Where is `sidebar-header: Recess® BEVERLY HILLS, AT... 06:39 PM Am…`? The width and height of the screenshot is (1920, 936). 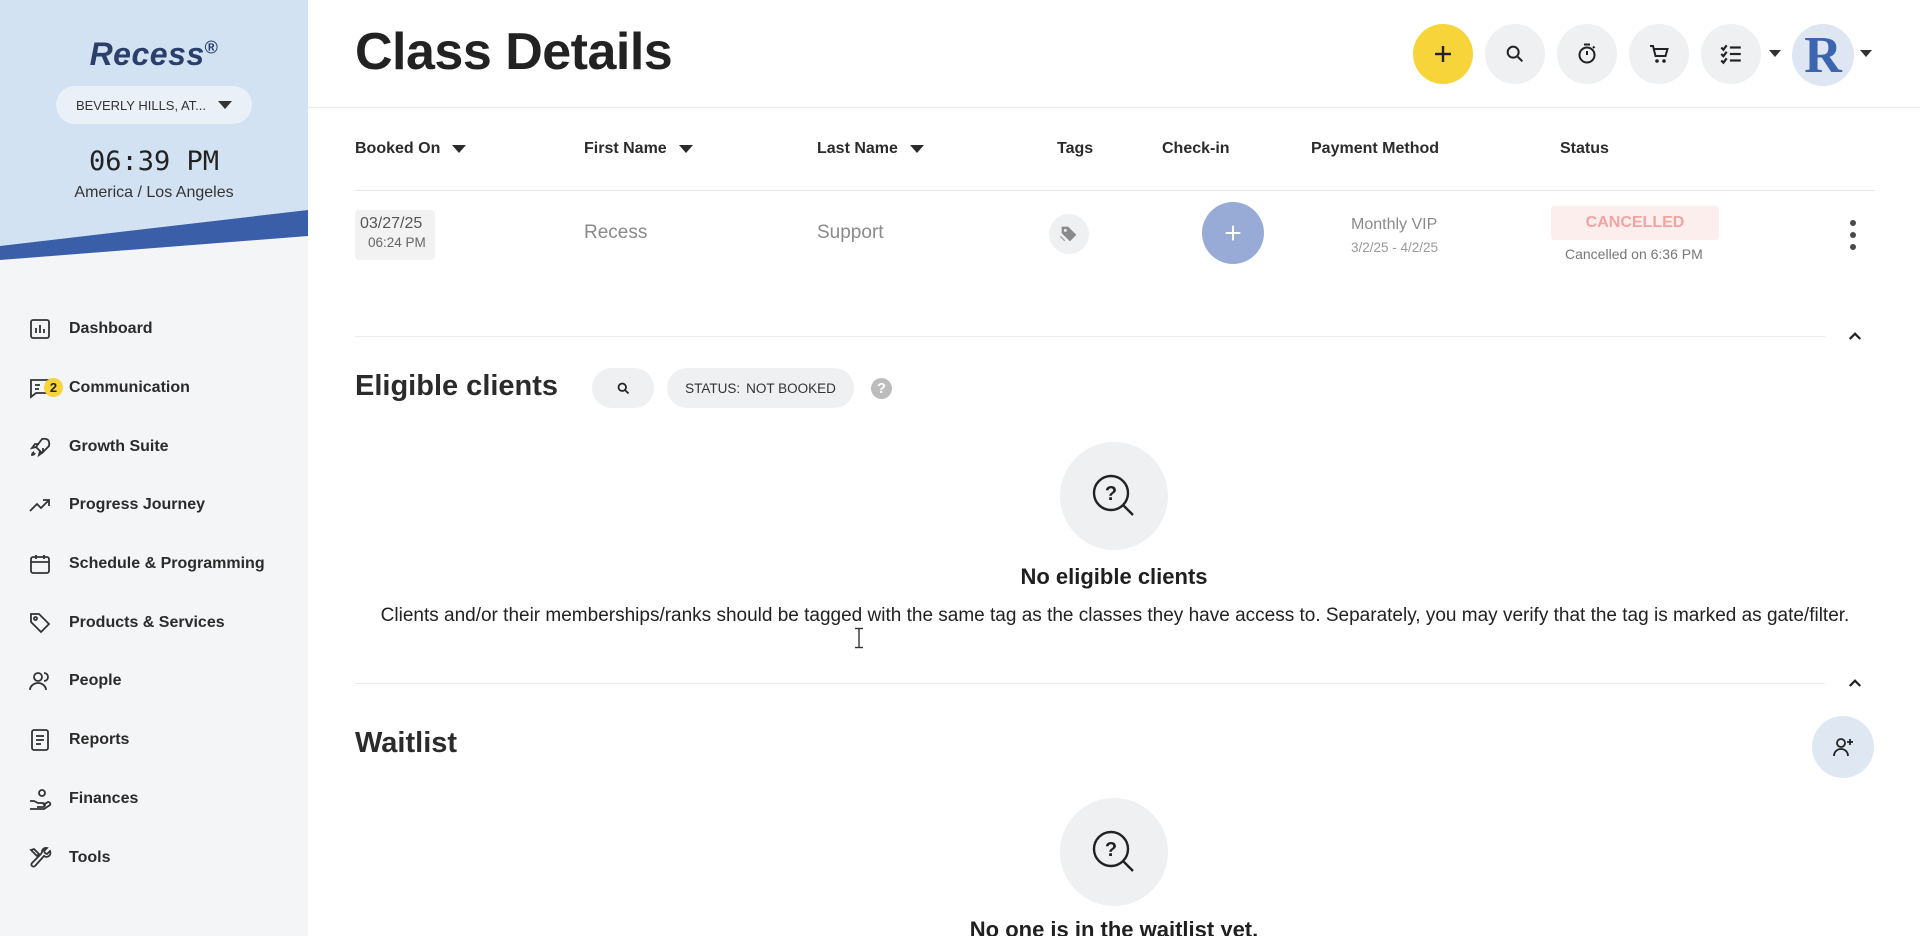 sidebar-header: Recess® BEVERLY HILLS, AT... 06:39 PM Am… is located at coordinates (154, 135).